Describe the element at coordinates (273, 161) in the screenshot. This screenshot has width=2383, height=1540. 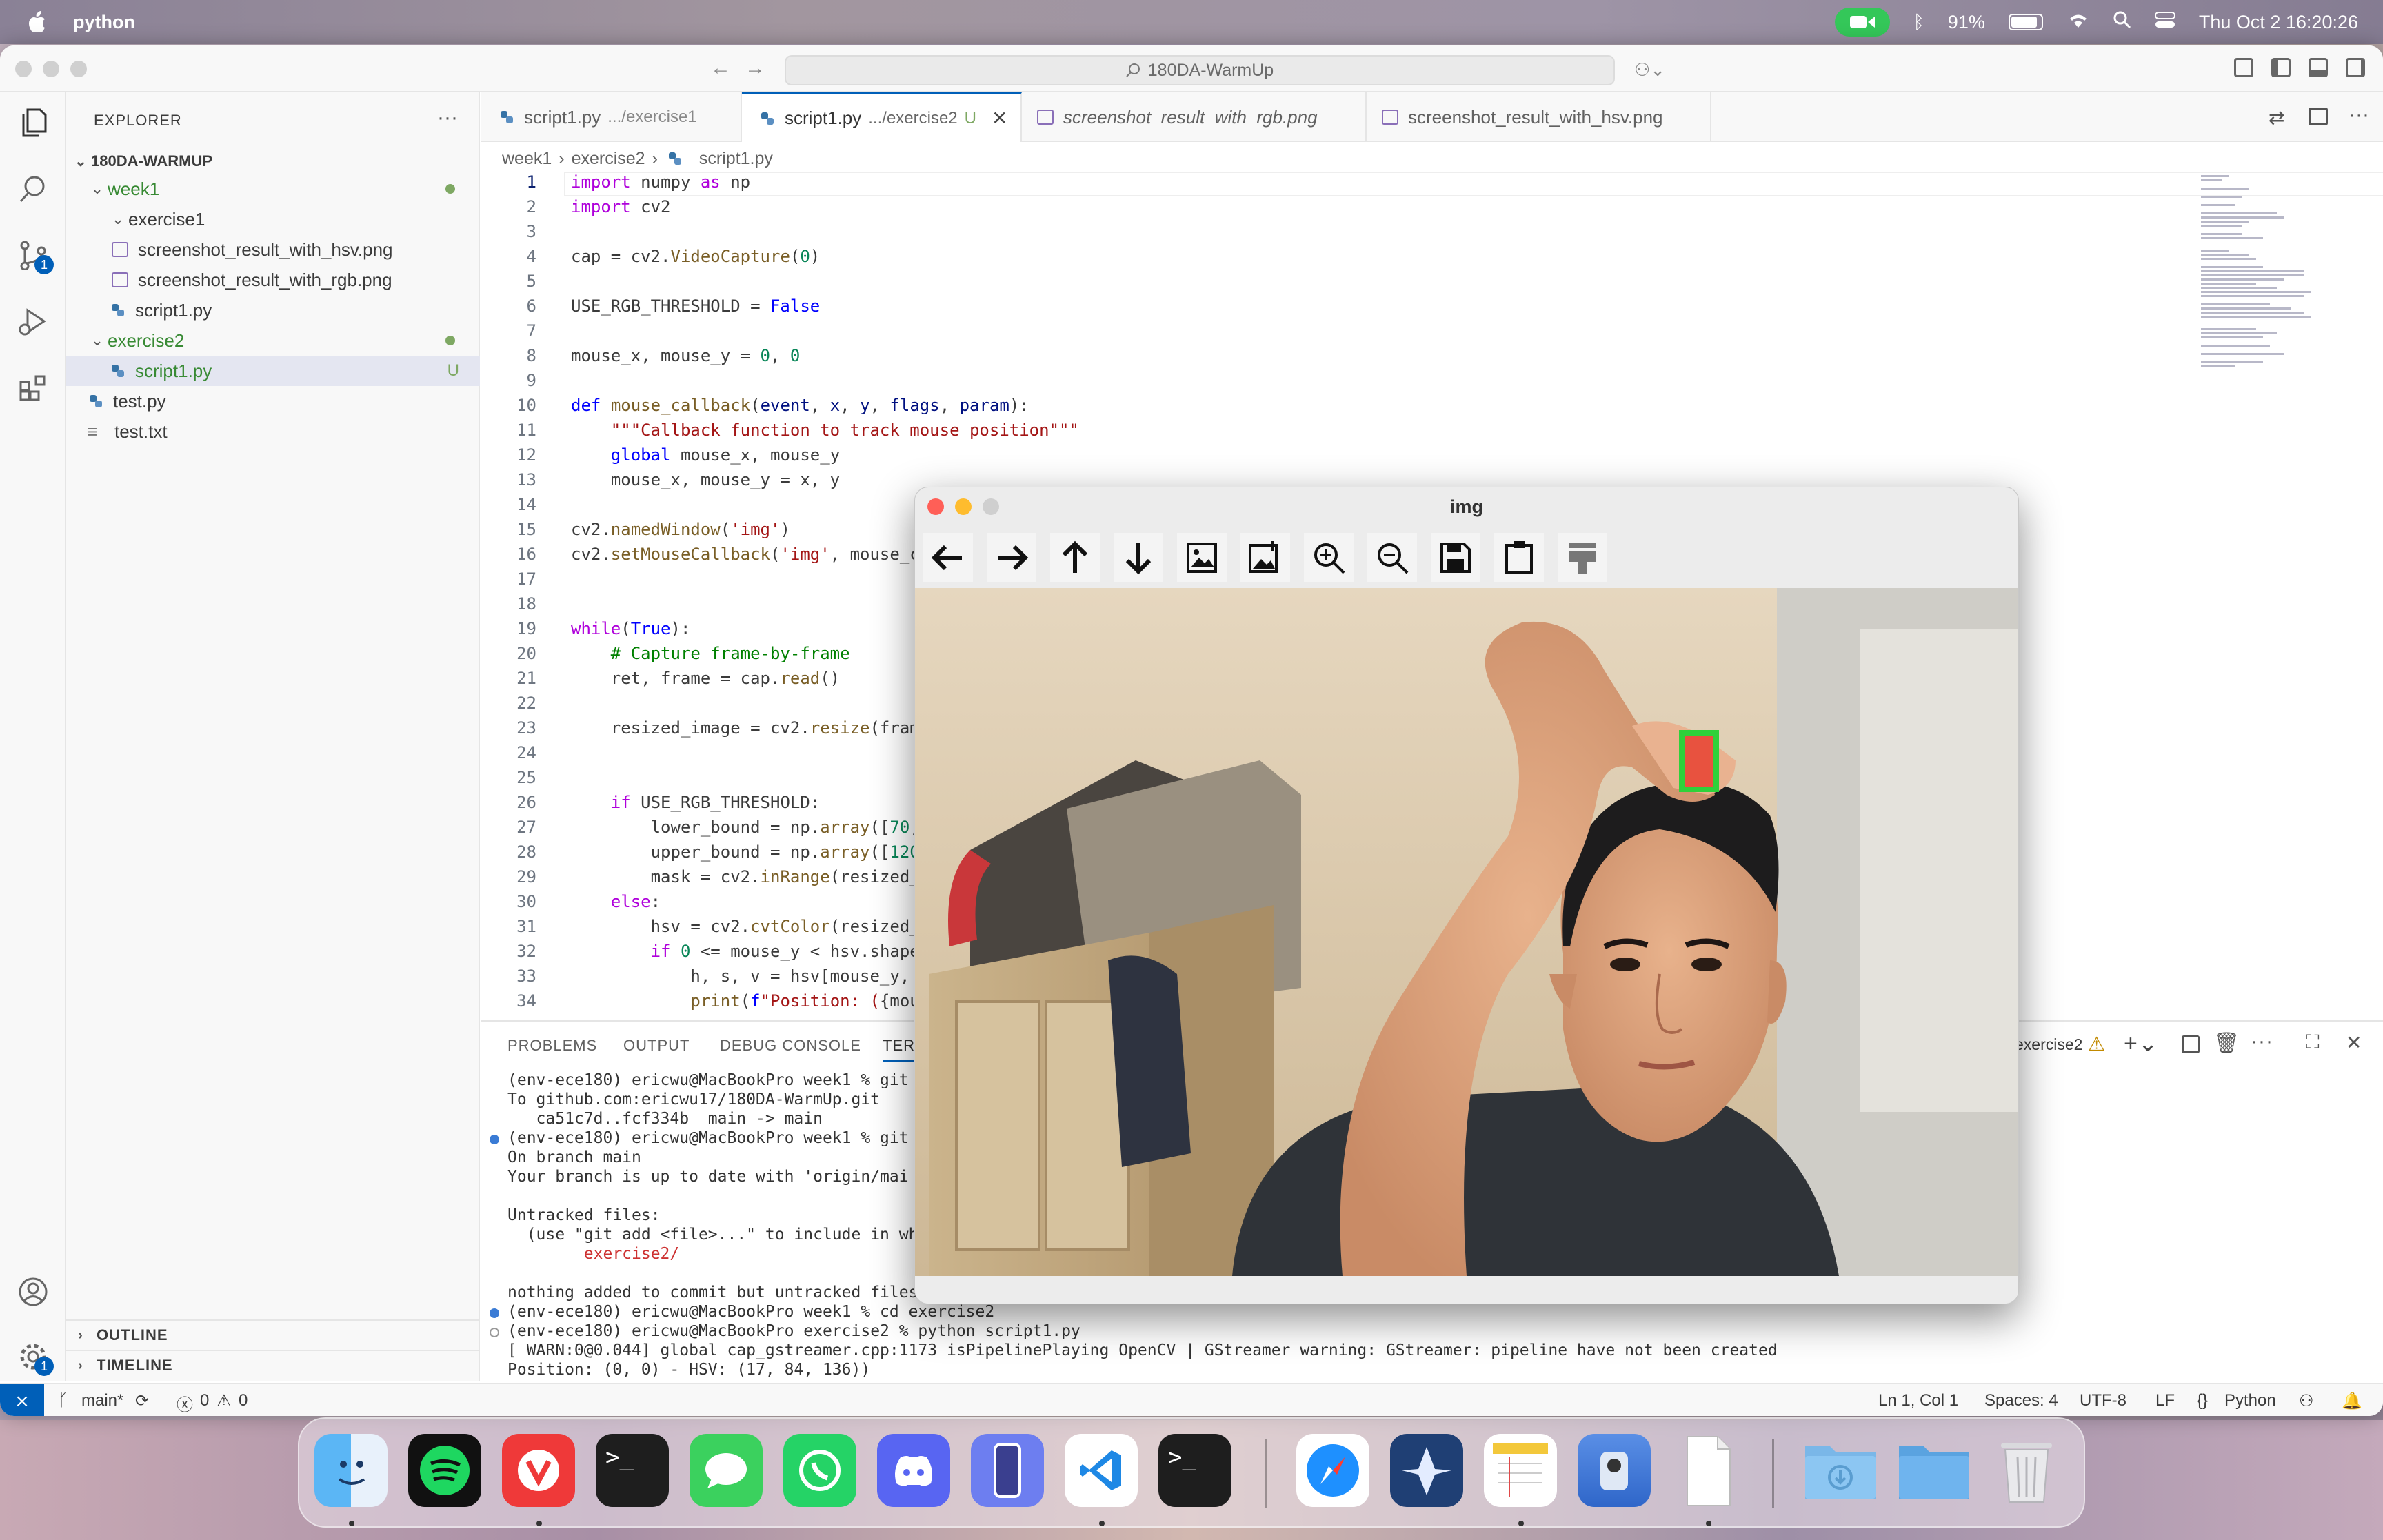
I see `workspace-root: ⌄ 180DA-WARMUP` at that location.